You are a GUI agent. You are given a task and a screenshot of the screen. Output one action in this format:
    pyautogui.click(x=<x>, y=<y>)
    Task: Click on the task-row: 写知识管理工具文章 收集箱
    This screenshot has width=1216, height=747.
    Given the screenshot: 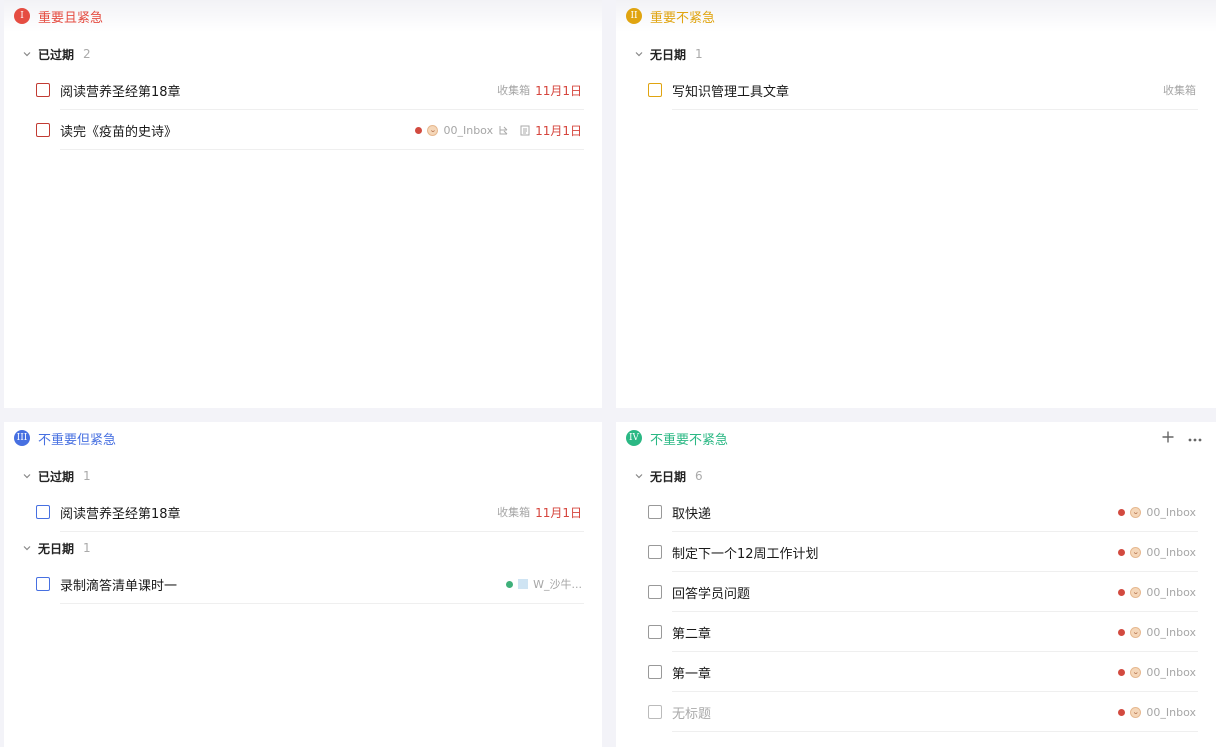 What is the action you would take?
    pyautogui.click(x=916, y=90)
    